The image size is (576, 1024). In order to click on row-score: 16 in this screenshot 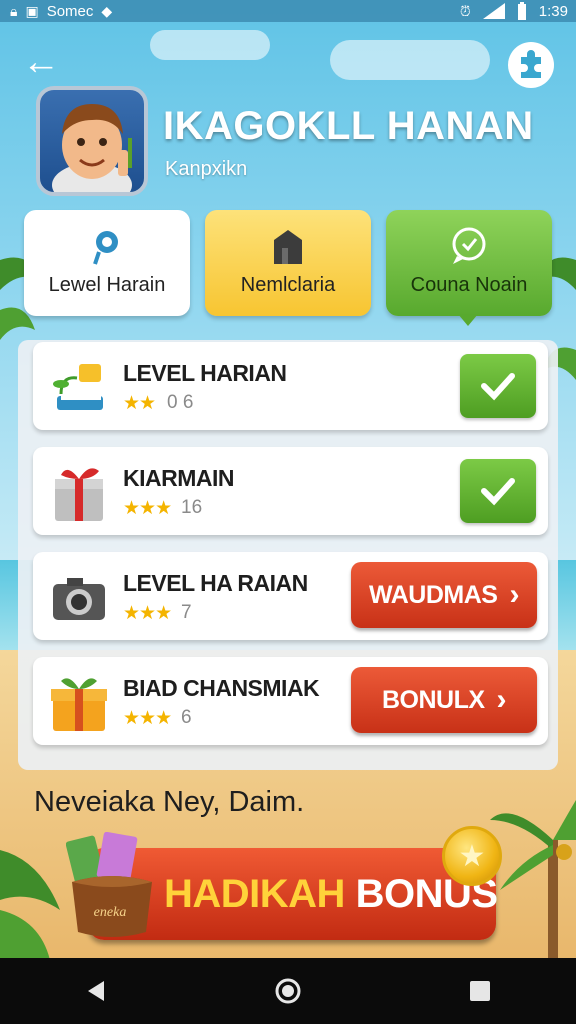, I will do `click(192, 507)`.